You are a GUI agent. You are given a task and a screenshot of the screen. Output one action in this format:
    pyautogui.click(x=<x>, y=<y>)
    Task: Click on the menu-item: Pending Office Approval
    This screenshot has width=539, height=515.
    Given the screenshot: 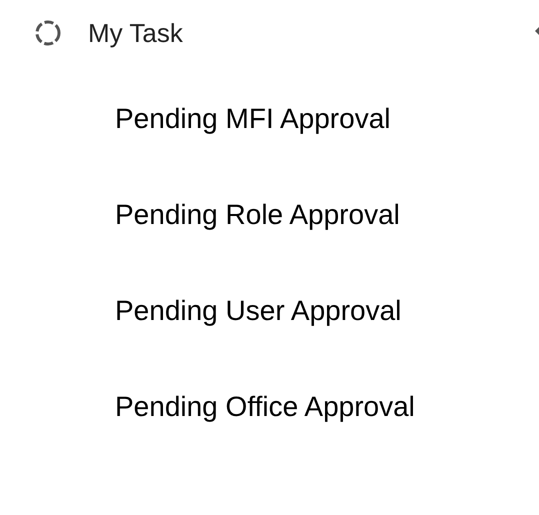 What is the action you would take?
    pyautogui.click(x=265, y=407)
    